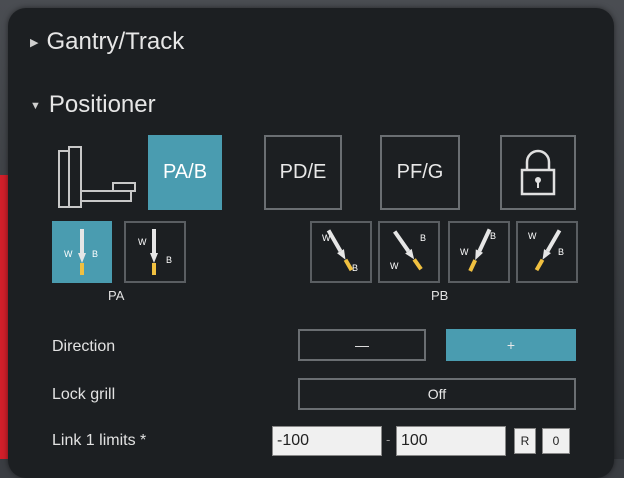 The width and height of the screenshot is (624, 478). Describe the element at coordinates (451, 441) in the screenshot. I see `link-max-input: 100` at that location.